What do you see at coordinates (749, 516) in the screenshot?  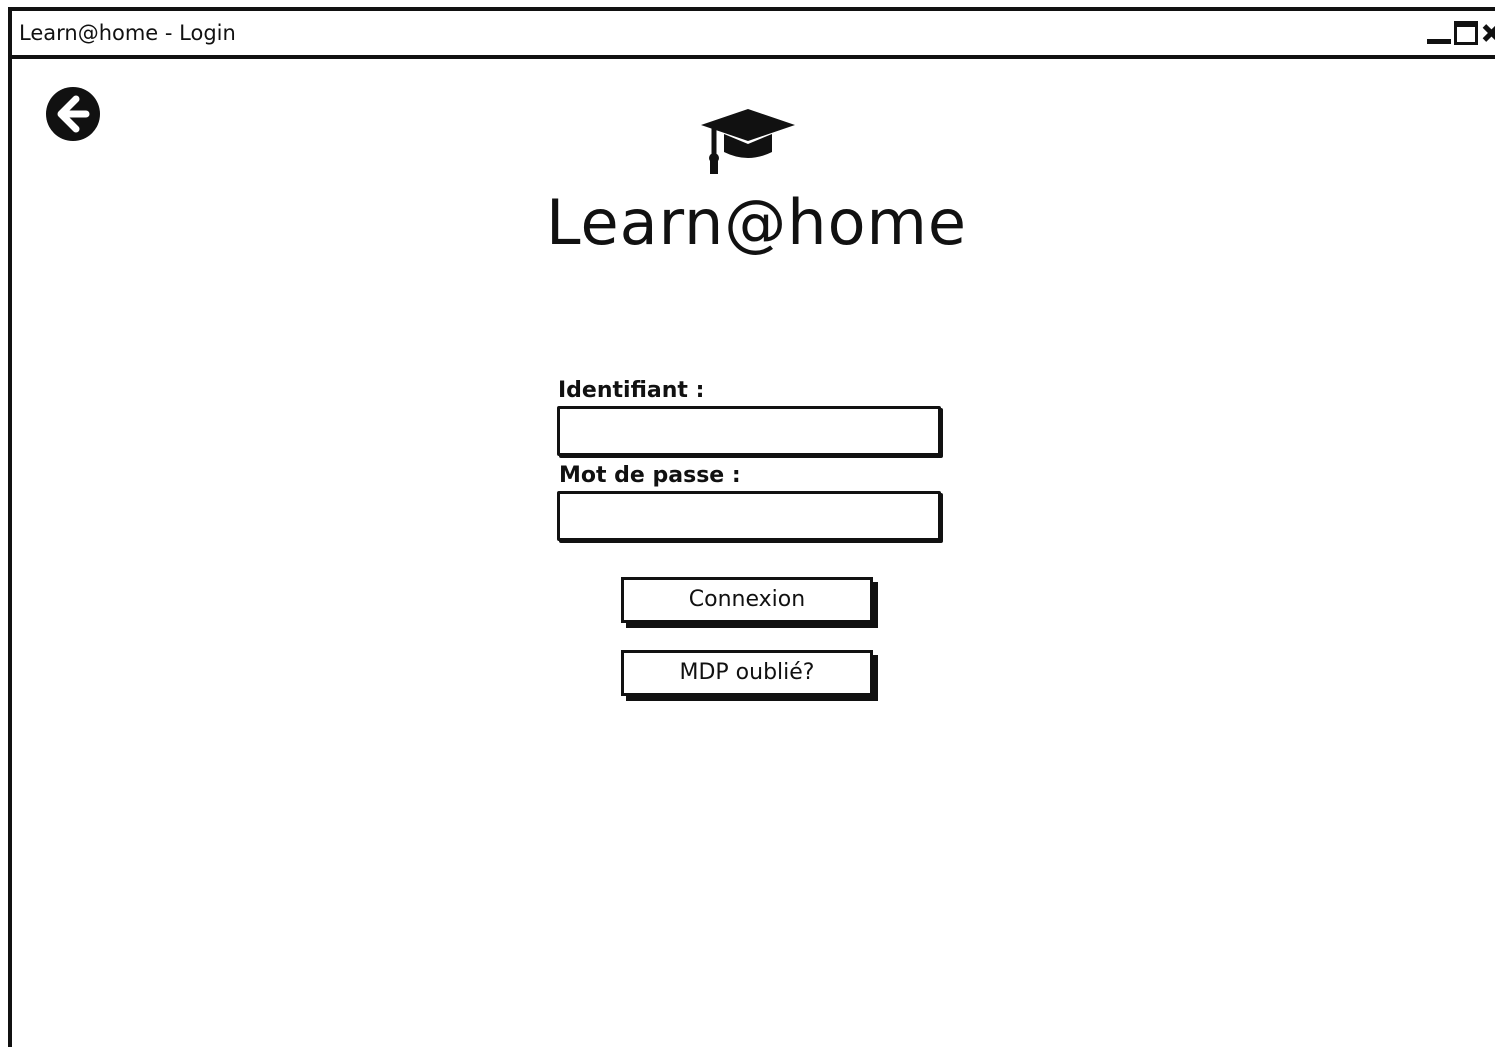 I see `password-field` at bounding box center [749, 516].